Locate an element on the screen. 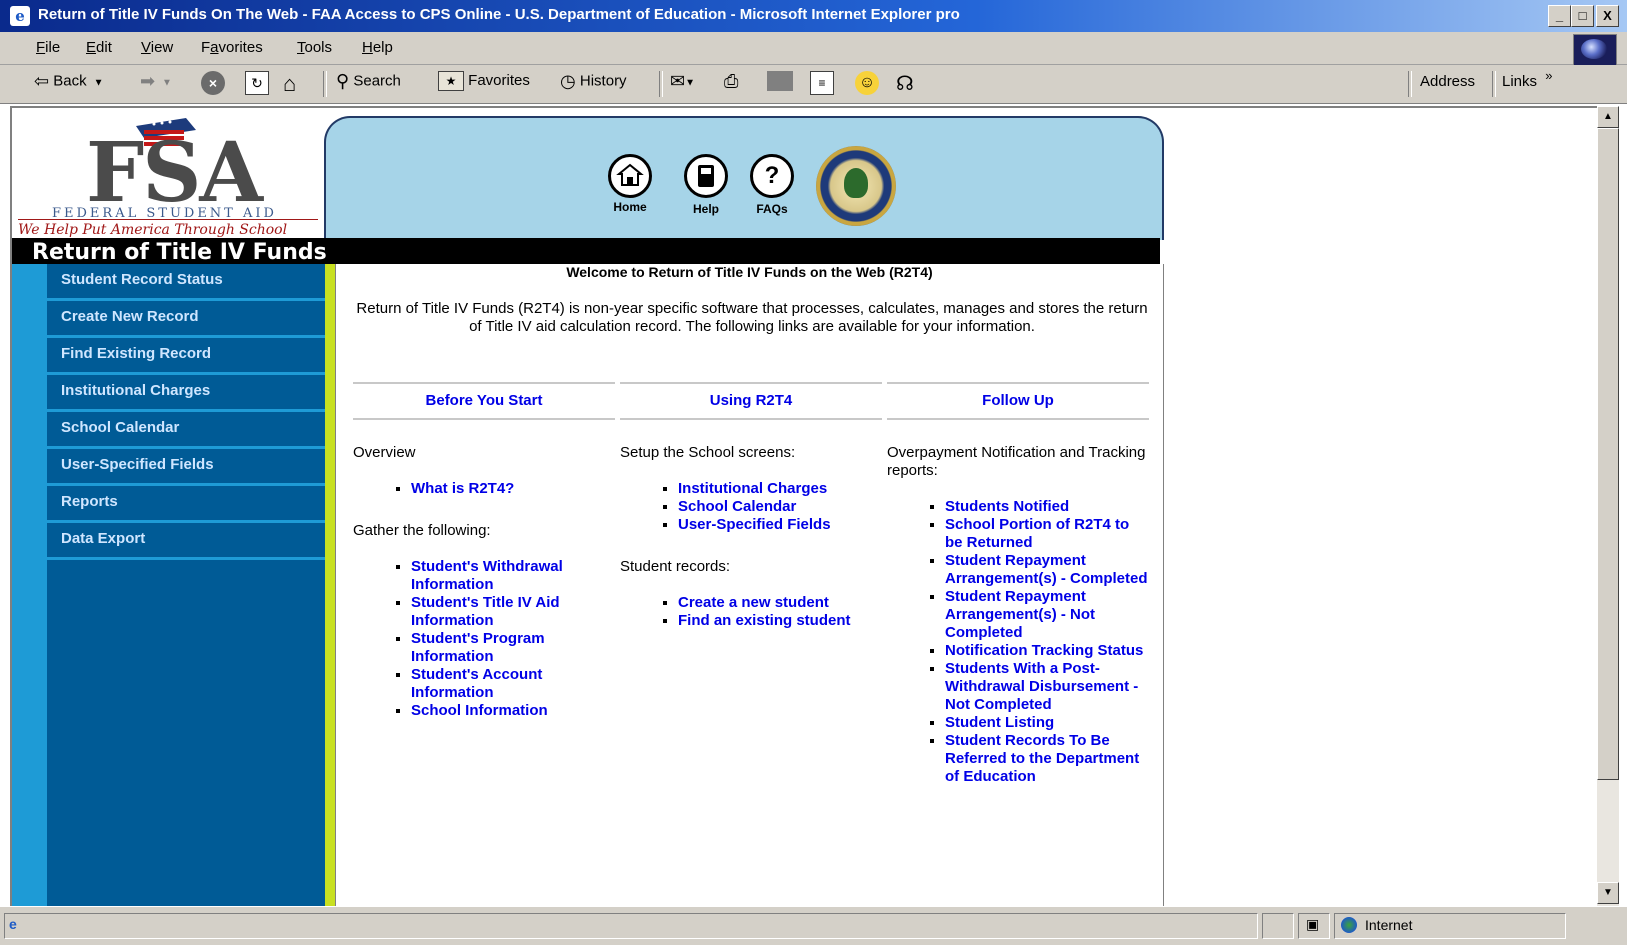 This screenshot has width=1627, height=945. browser-throbber is located at coordinates (1595, 50).